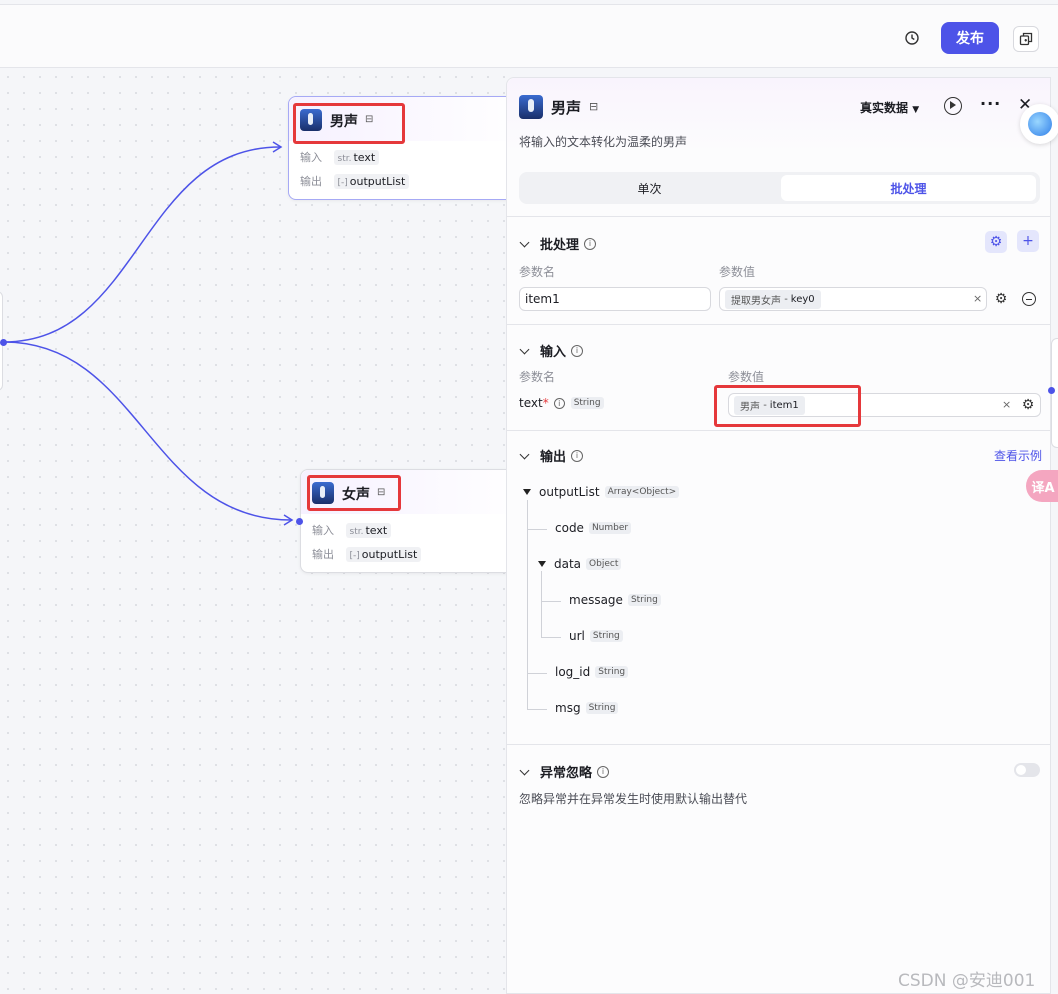 This screenshot has height=994, width=1058. Describe the element at coordinates (1028, 241) in the screenshot. I see `add-batch-param-button: +` at that location.